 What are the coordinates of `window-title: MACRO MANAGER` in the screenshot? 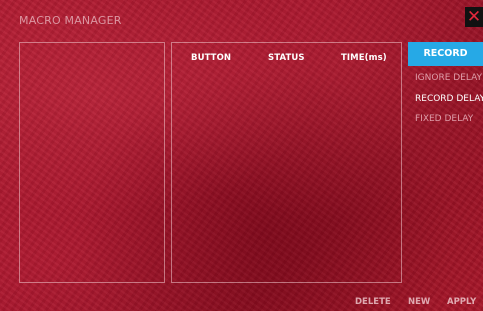 It's located at (70, 20).